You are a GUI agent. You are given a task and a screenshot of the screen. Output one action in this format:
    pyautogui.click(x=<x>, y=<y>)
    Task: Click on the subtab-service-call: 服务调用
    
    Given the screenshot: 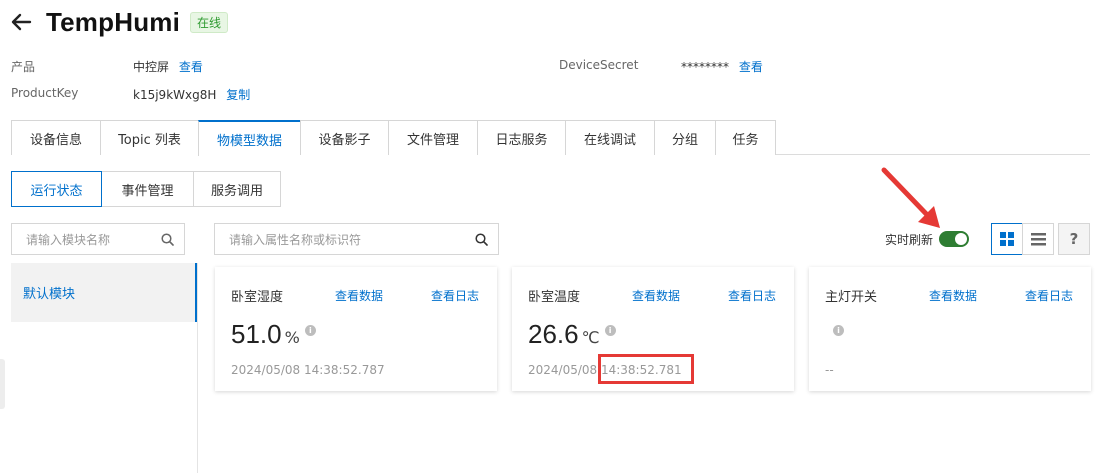 What is the action you would take?
    pyautogui.click(x=237, y=189)
    